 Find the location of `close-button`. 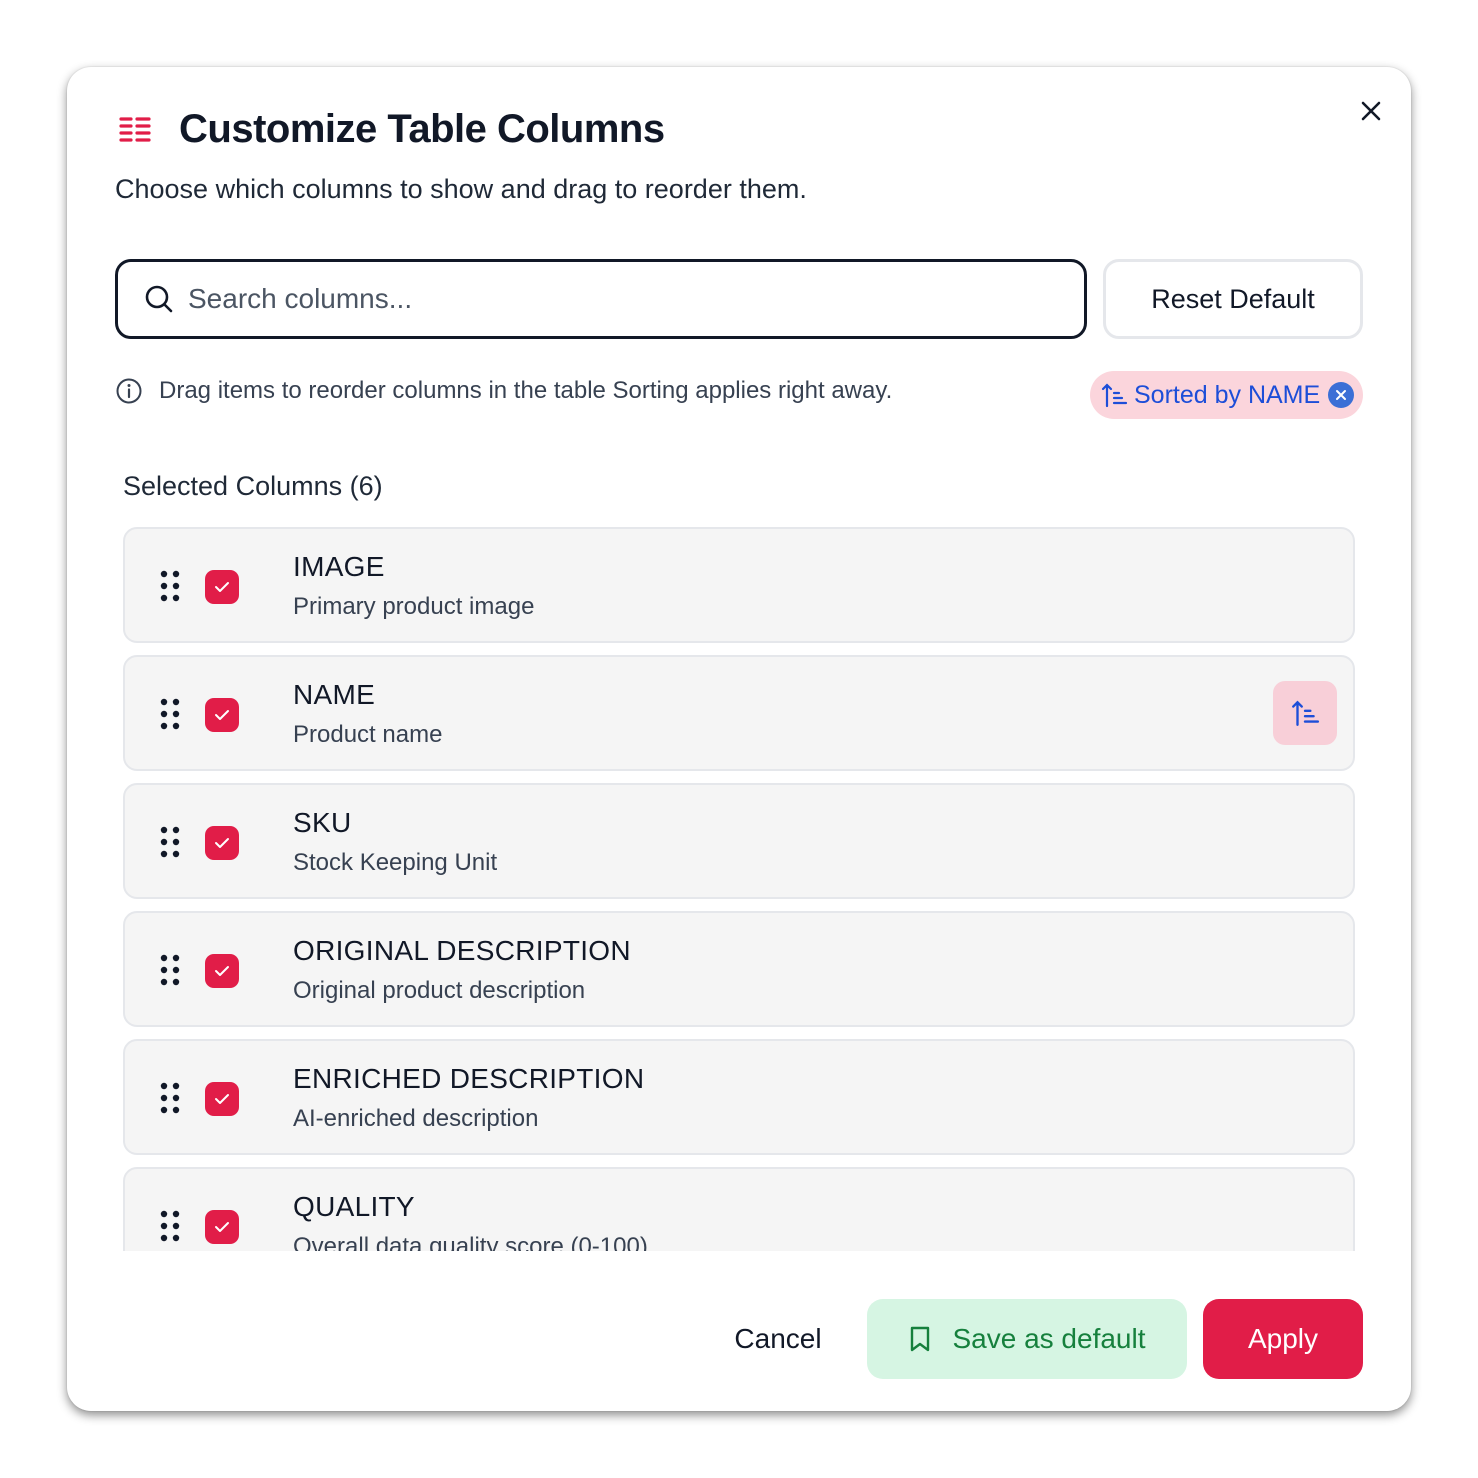

close-button is located at coordinates (1371, 111).